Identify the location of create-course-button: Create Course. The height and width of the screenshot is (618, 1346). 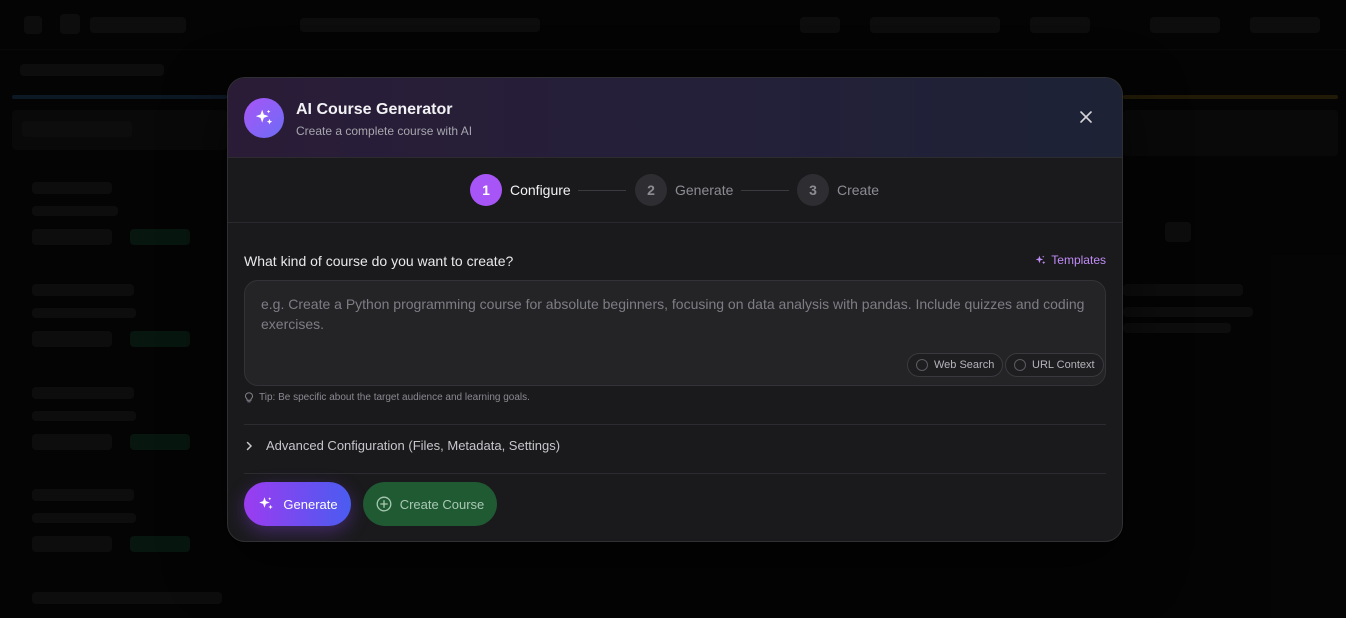
(430, 504).